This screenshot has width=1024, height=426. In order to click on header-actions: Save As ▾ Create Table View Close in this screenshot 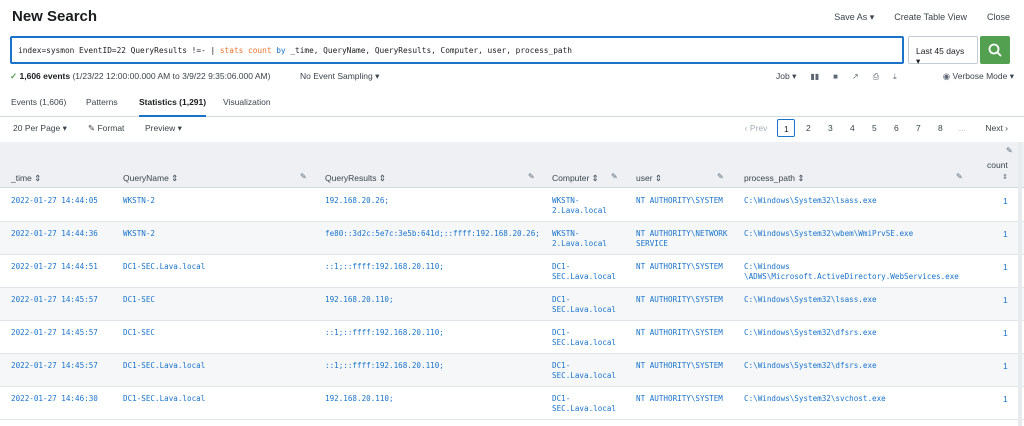, I will do `click(922, 17)`.